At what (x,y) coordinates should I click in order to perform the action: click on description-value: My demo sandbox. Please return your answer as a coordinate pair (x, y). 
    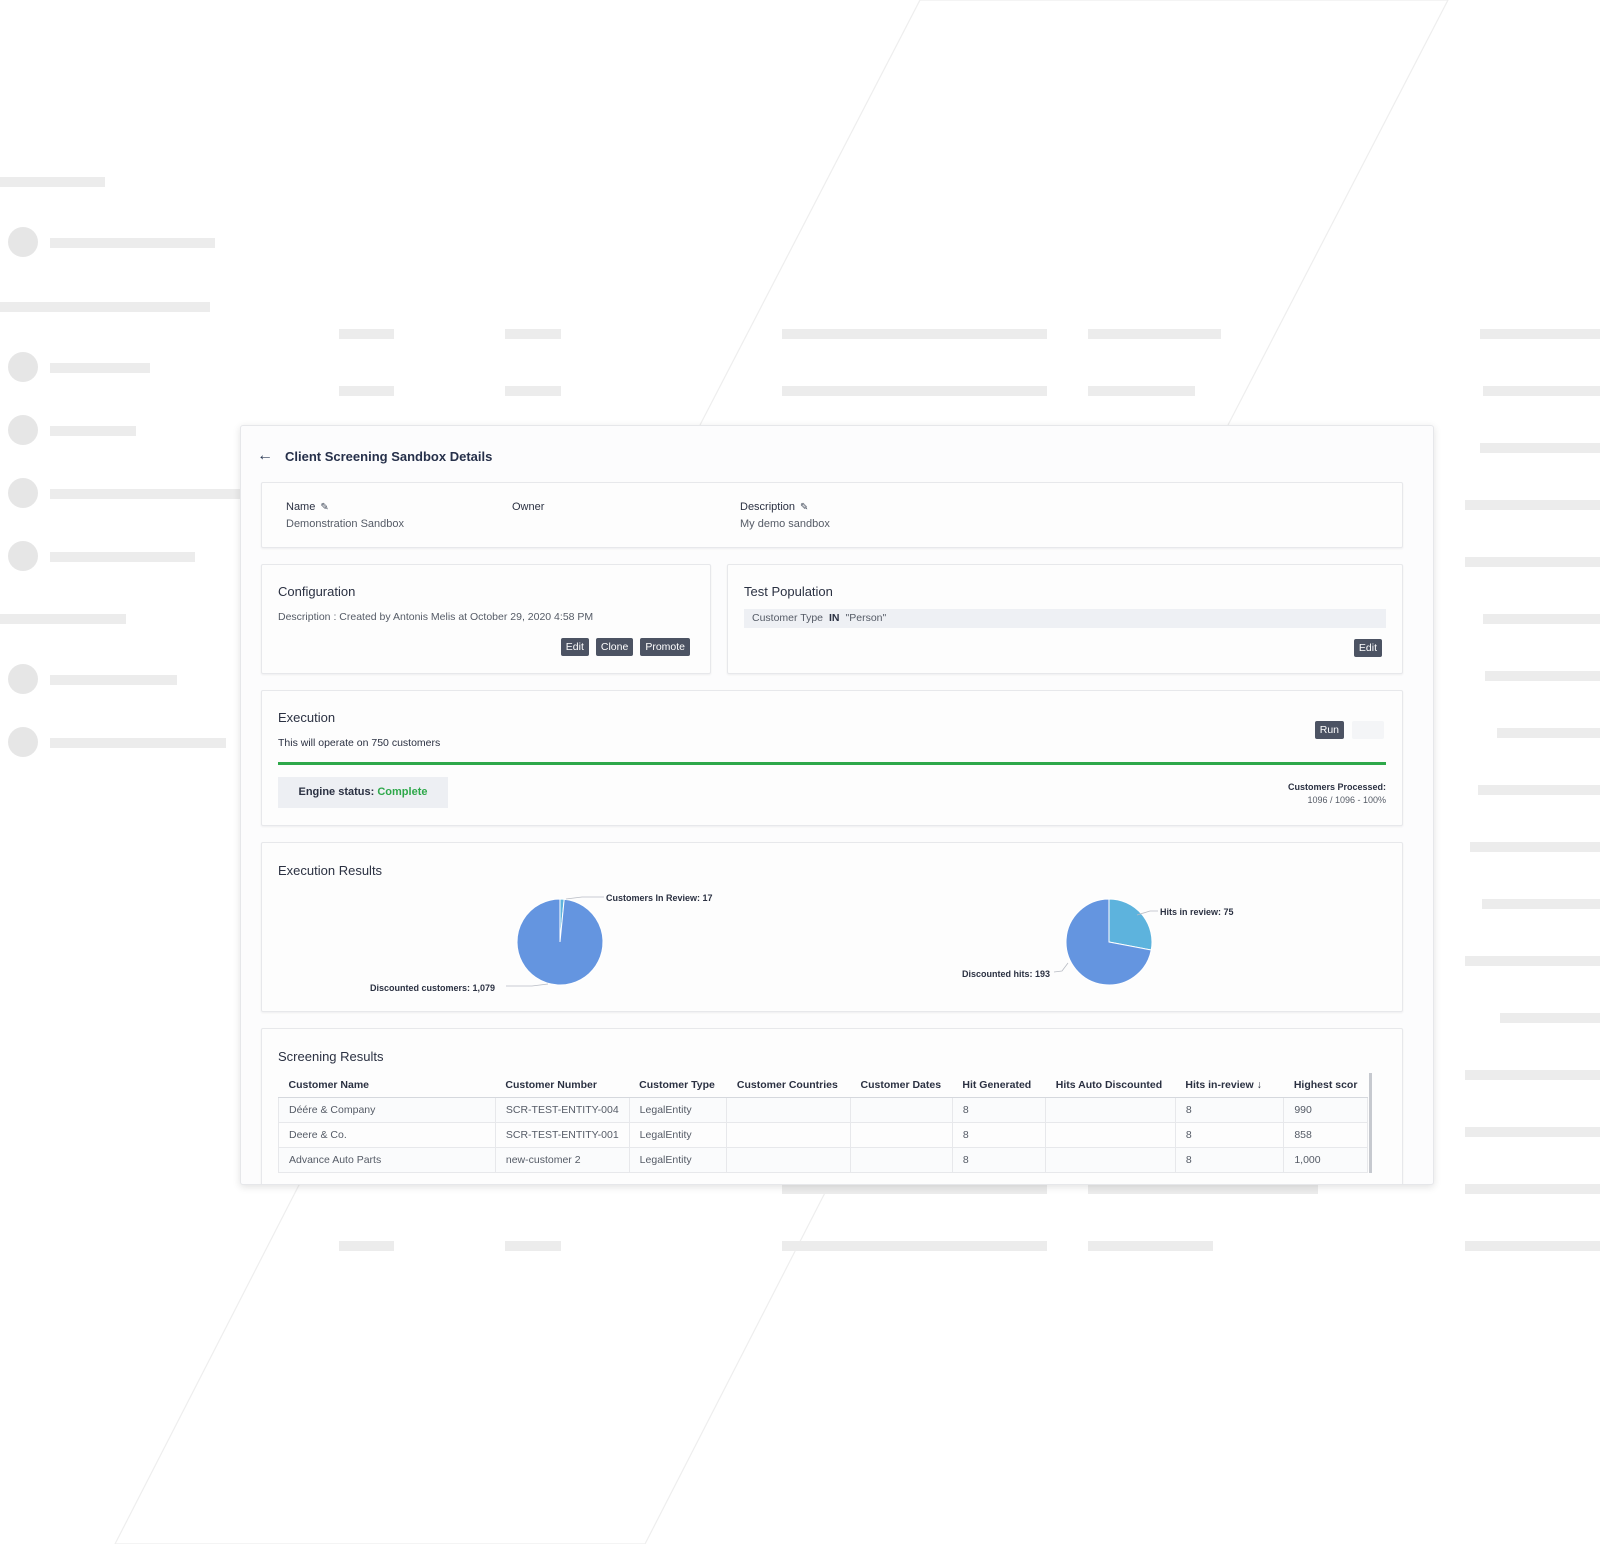
    Looking at the image, I should click on (785, 524).